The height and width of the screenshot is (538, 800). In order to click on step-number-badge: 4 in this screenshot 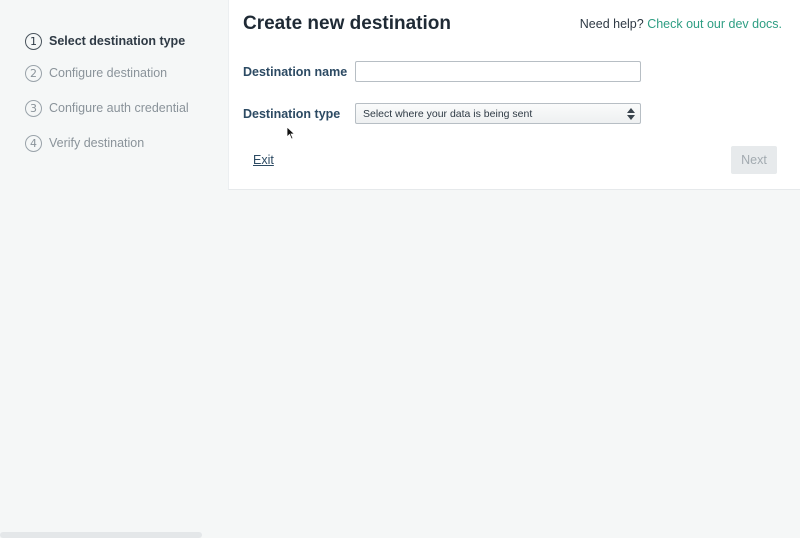, I will do `click(33, 143)`.